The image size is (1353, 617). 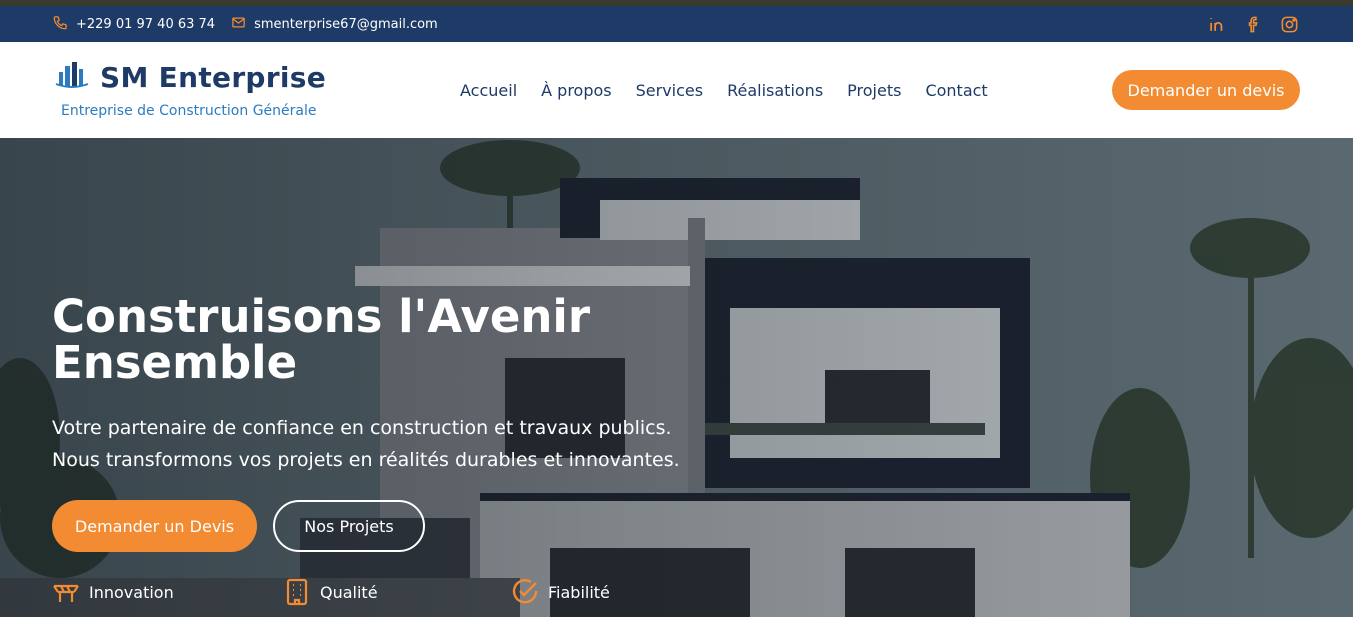 I want to click on phone-number: +229 01 97 40 63 74, so click(x=146, y=24).